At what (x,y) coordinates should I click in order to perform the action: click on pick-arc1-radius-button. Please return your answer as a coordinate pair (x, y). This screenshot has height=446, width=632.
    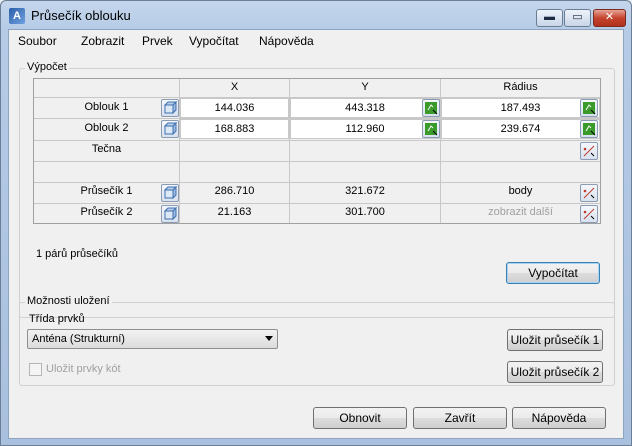
    Looking at the image, I should click on (589, 108).